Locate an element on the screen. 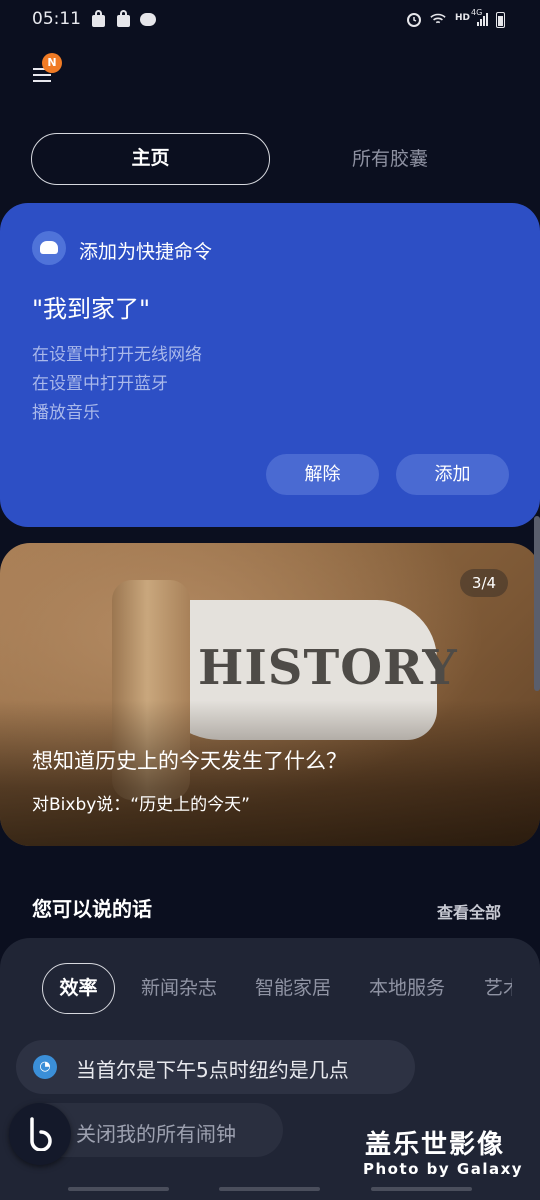  add-button: 添加 is located at coordinates (452, 474).